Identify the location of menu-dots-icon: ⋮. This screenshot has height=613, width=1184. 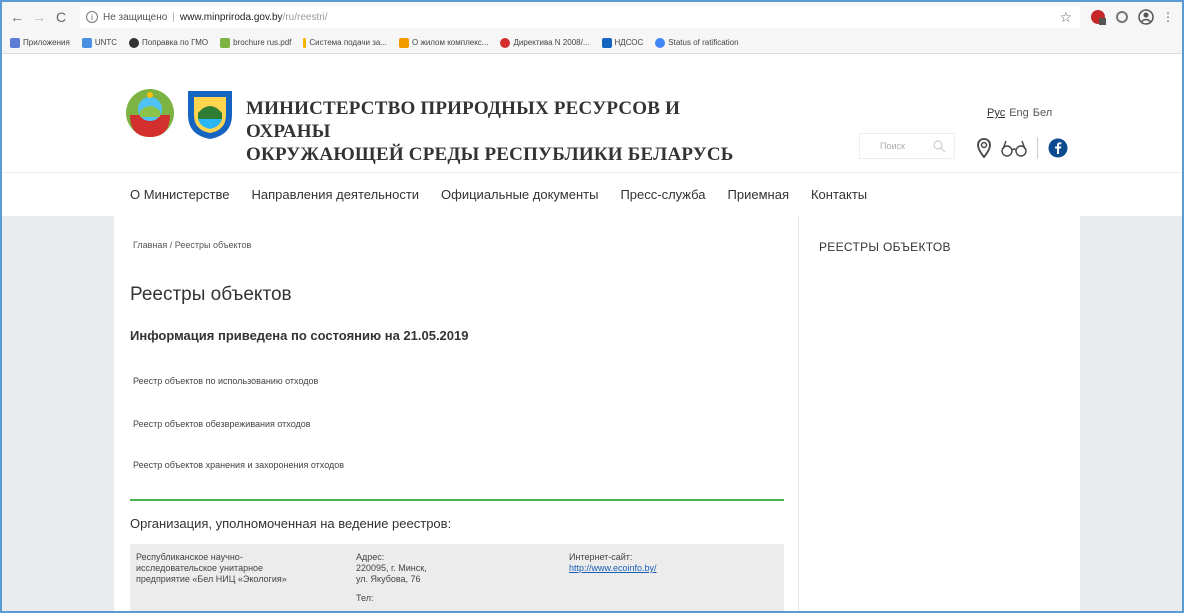
(1168, 17).